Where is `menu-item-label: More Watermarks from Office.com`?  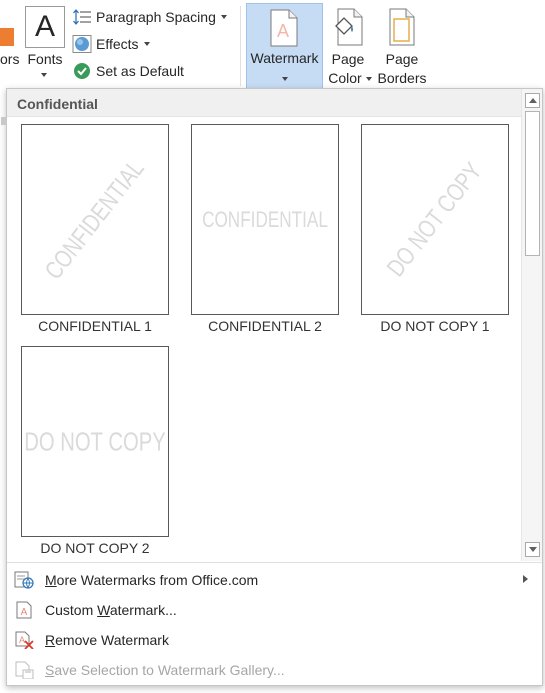 menu-item-label: More Watermarks from Office.com is located at coordinates (152, 580).